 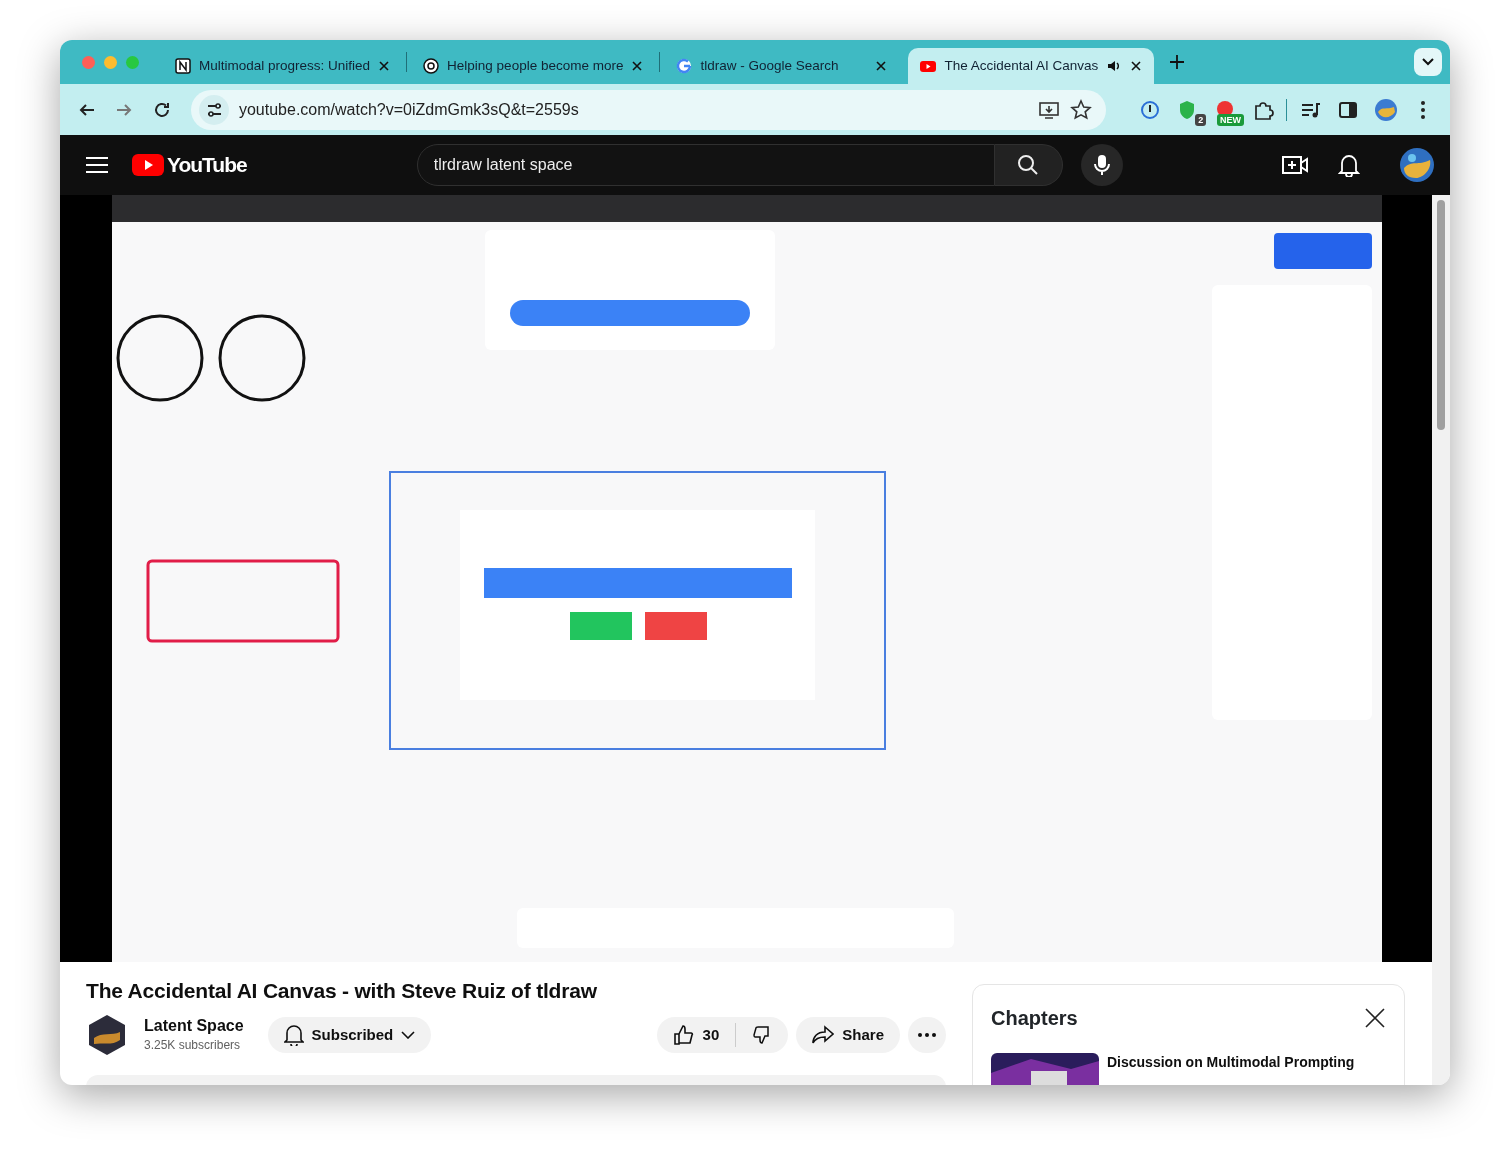 What do you see at coordinates (293, 1035) in the screenshot?
I see `bell-icon` at bounding box center [293, 1035].